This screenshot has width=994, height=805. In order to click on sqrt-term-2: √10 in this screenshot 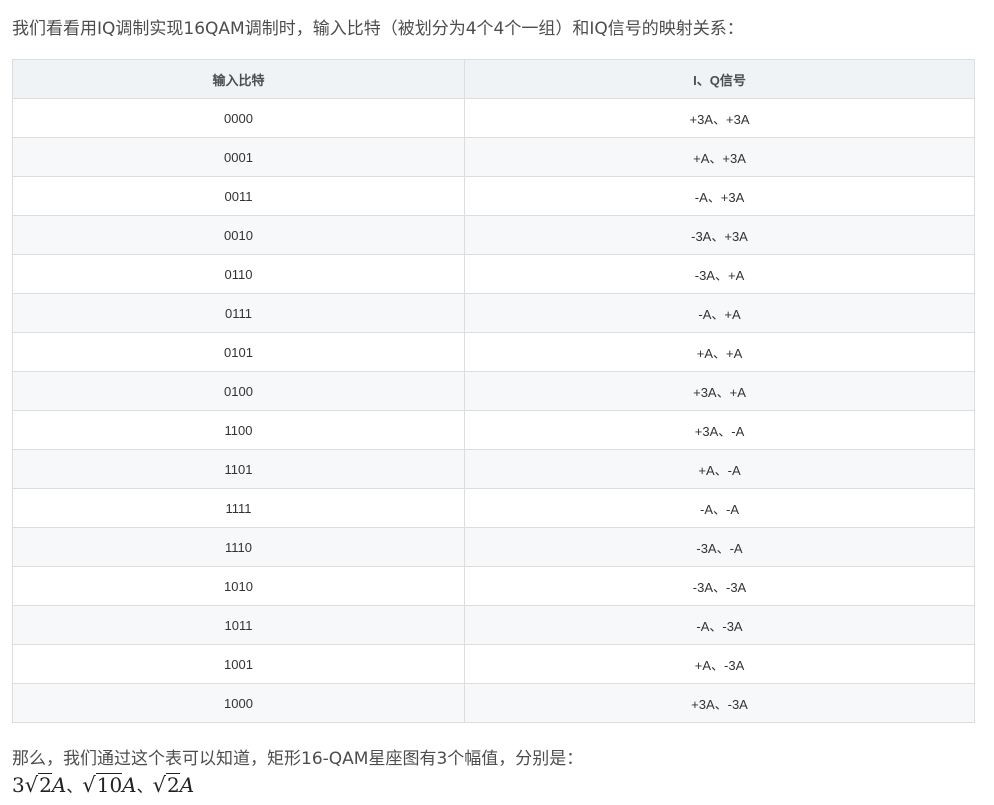, I will do `click(102, 785)`.